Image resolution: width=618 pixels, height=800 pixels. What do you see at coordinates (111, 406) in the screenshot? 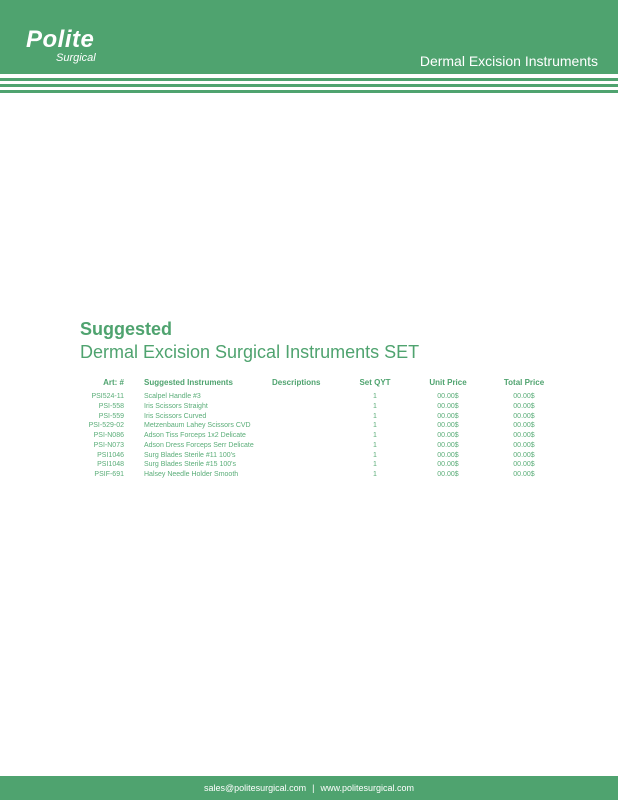
I see `cell-art-number: PSI-558` at bounding box center [111, 406].